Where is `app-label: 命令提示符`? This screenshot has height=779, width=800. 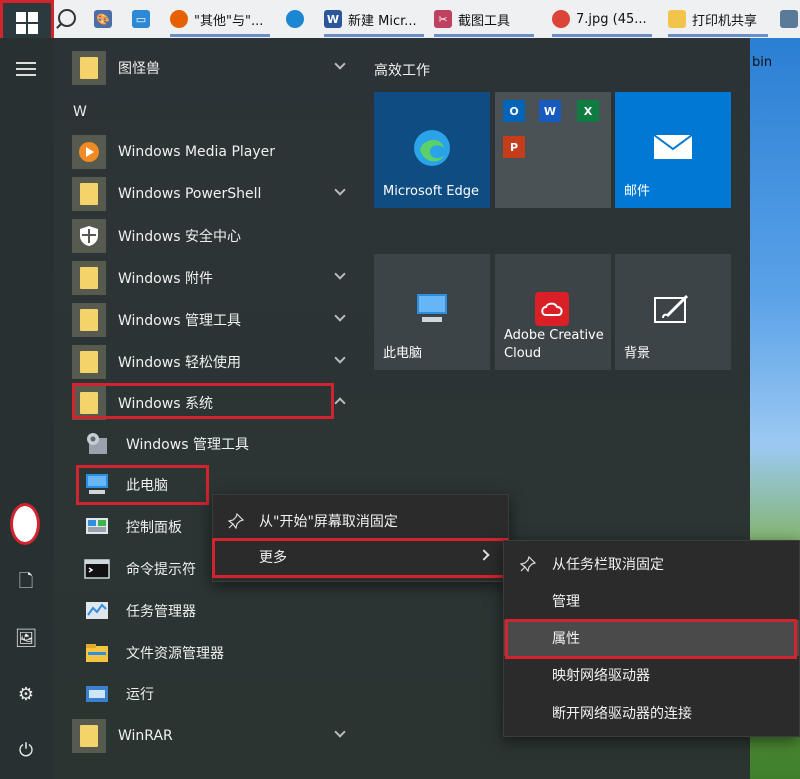
app-label: 命令提示符 is located at coordinates (161, 570).